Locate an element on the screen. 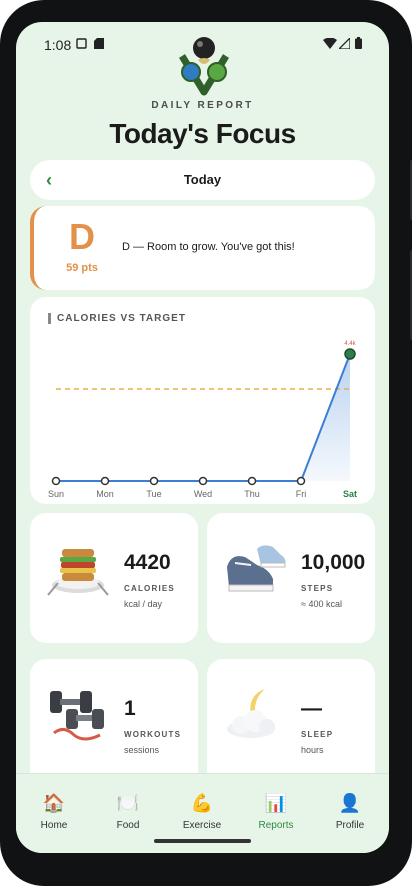  stat-sub: kcal / day is located at coordinates (143, 604).